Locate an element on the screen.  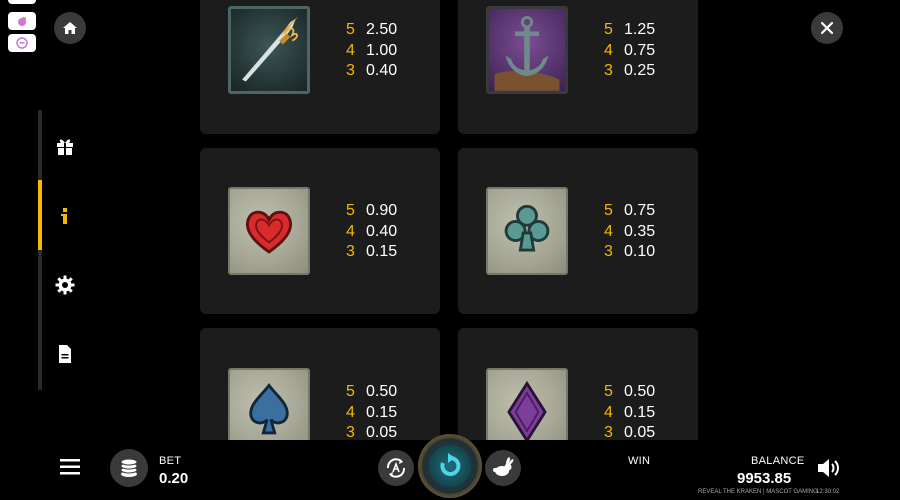
payout-row: 4 0.35 is located at coordinates (629, 232).